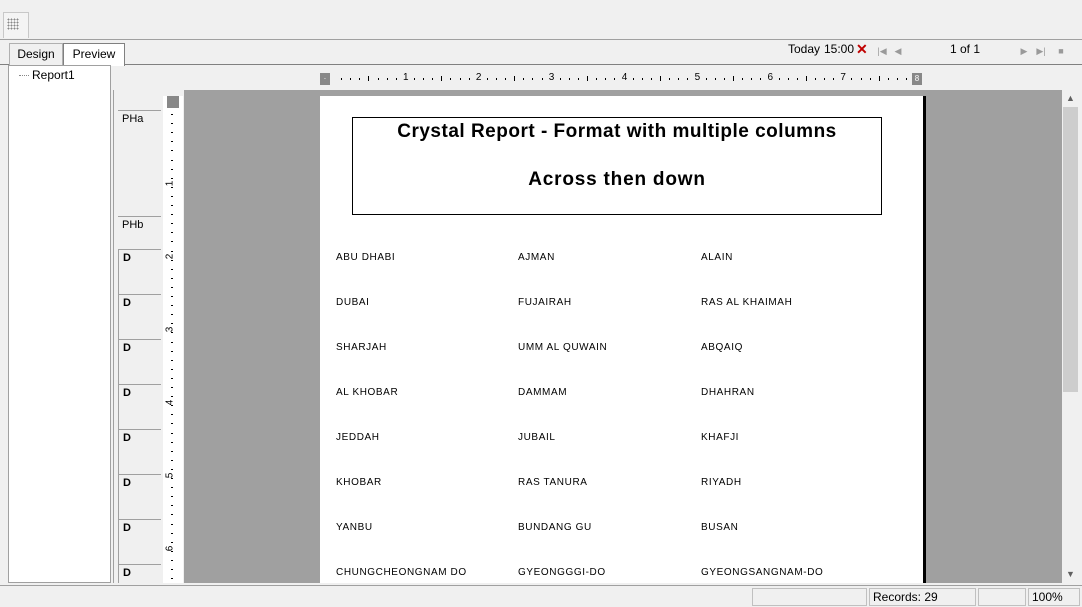  What do you see at coordinates (747, 302) in the screenshot?
I see `report-field-city: RAS AL KHAIMAH` at bounding box center [747, 302].